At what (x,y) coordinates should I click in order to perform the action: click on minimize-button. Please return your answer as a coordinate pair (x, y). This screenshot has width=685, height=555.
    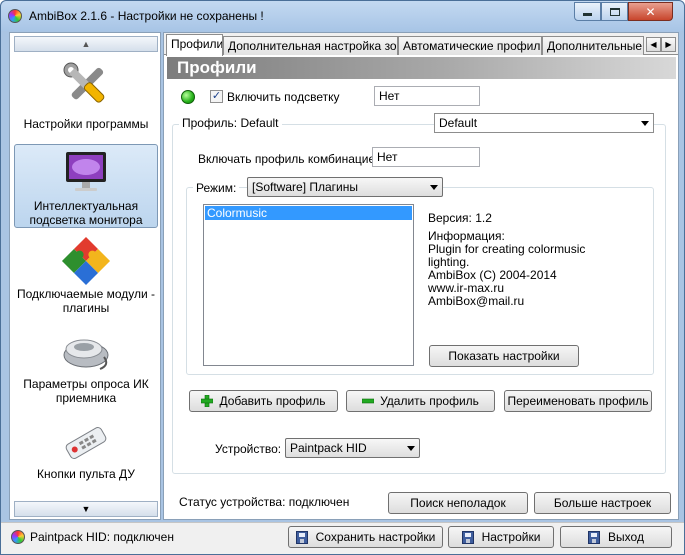
    Looking at the image, I should click on (587, 11).